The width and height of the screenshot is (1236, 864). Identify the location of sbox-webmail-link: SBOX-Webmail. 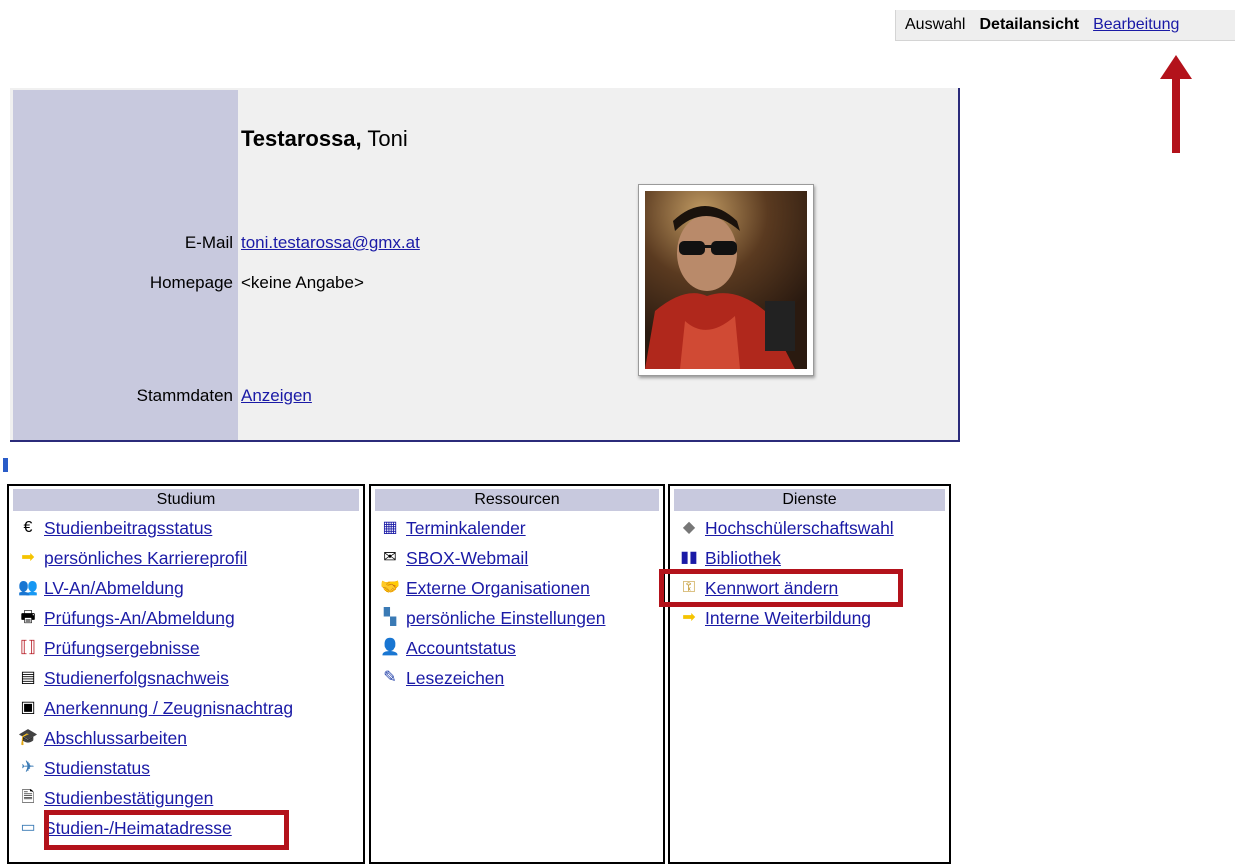
(467, 558).